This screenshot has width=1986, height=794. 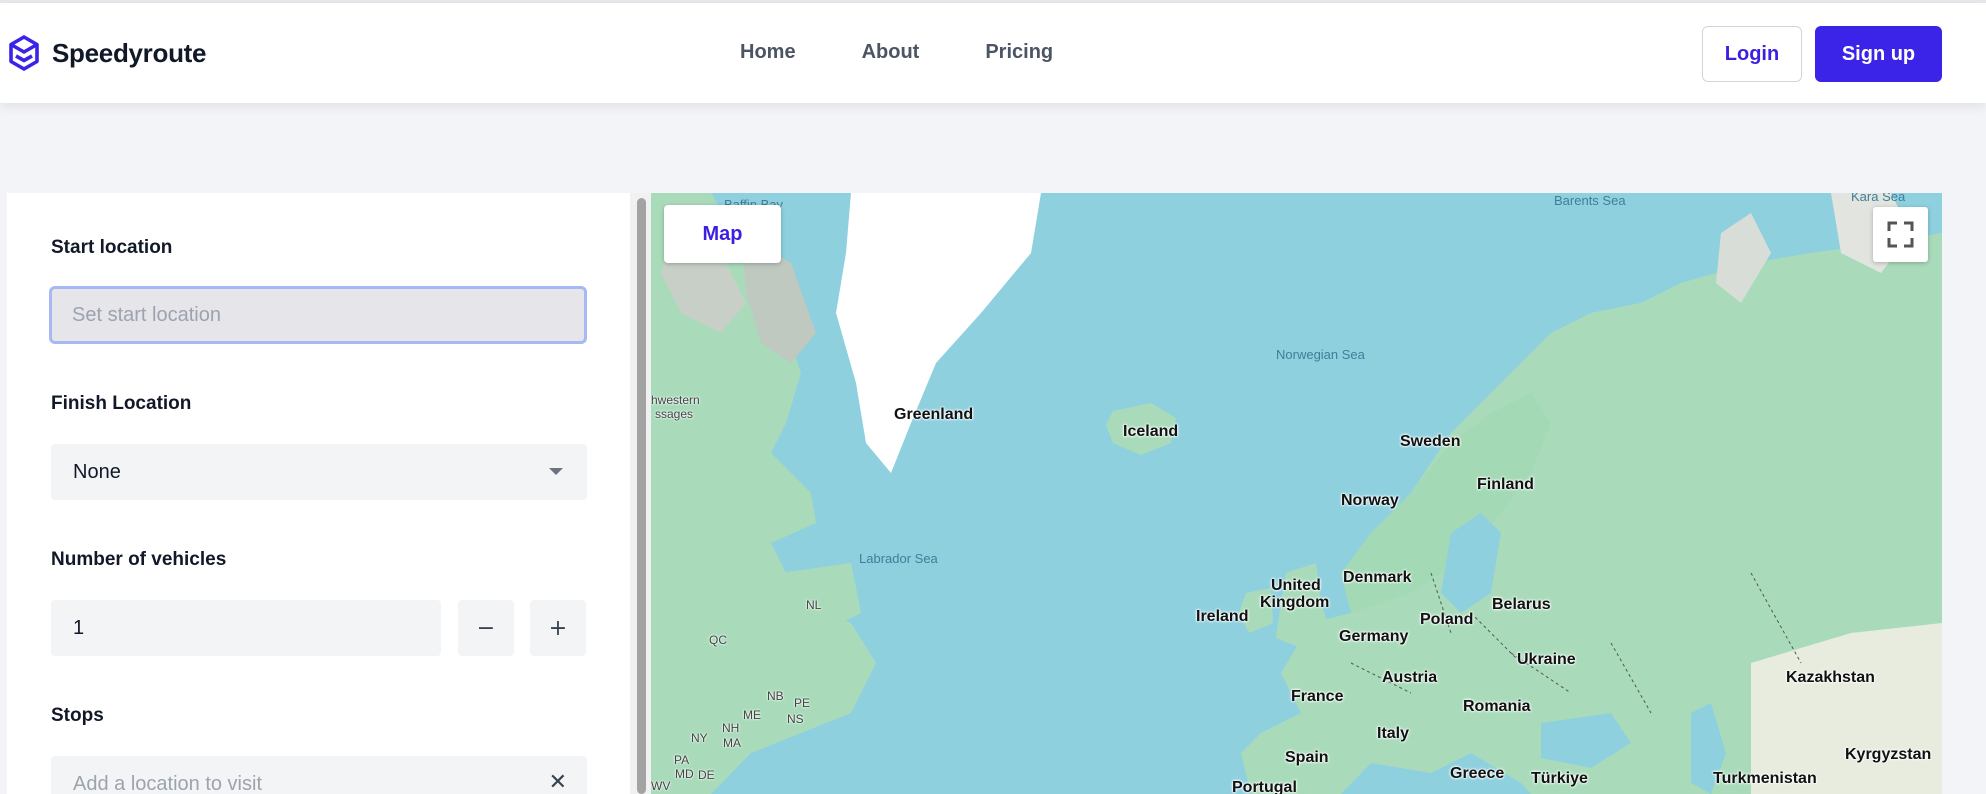 What do you see at coordinates (24, 53) in the screenshot?
I see `layers-logo-icon` at bounding box center [24, 53].